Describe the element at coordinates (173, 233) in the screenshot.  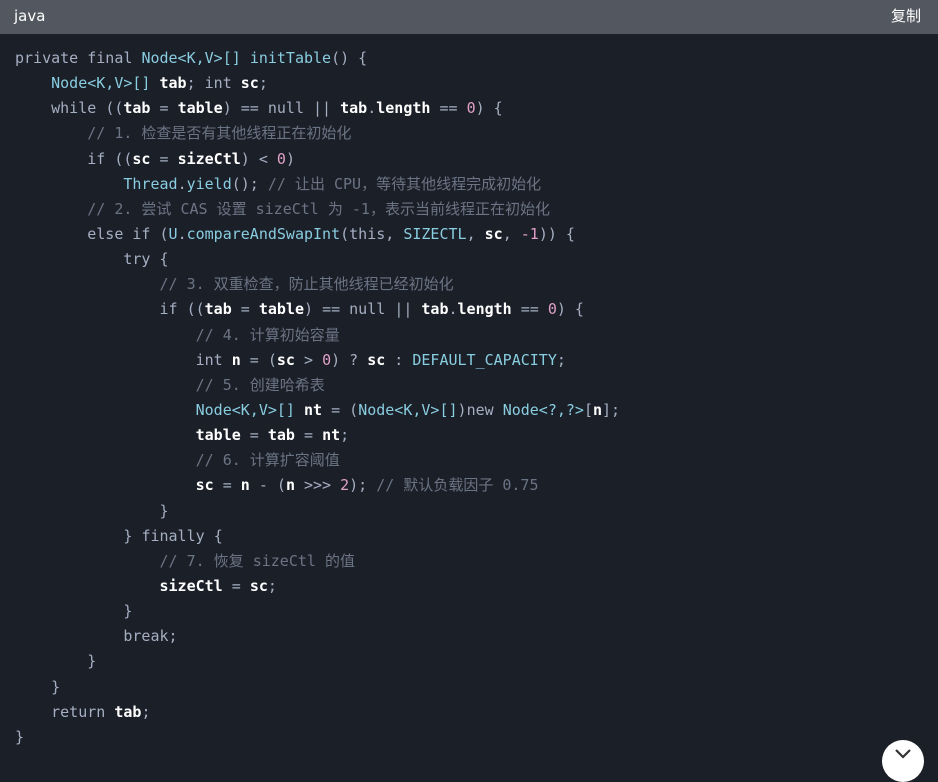
I see `code-token: U` at that location.